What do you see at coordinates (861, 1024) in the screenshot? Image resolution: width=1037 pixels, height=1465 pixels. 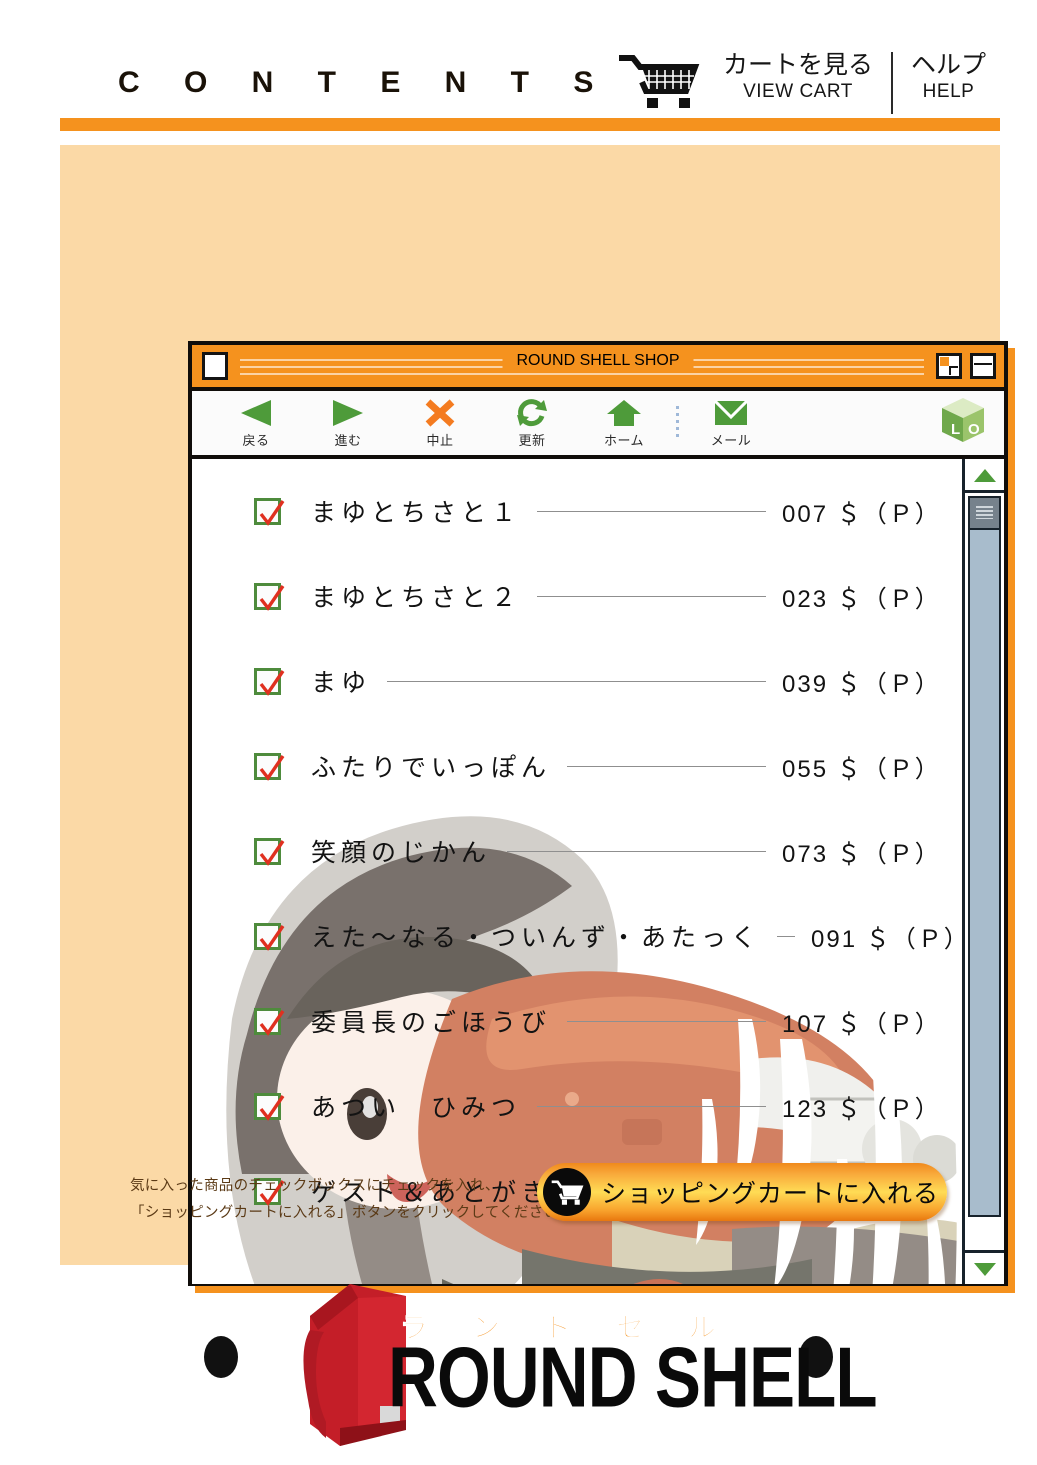 I see `item-page-number: 107 ＄（Ｐ）` at bounding box center [861, 1024].